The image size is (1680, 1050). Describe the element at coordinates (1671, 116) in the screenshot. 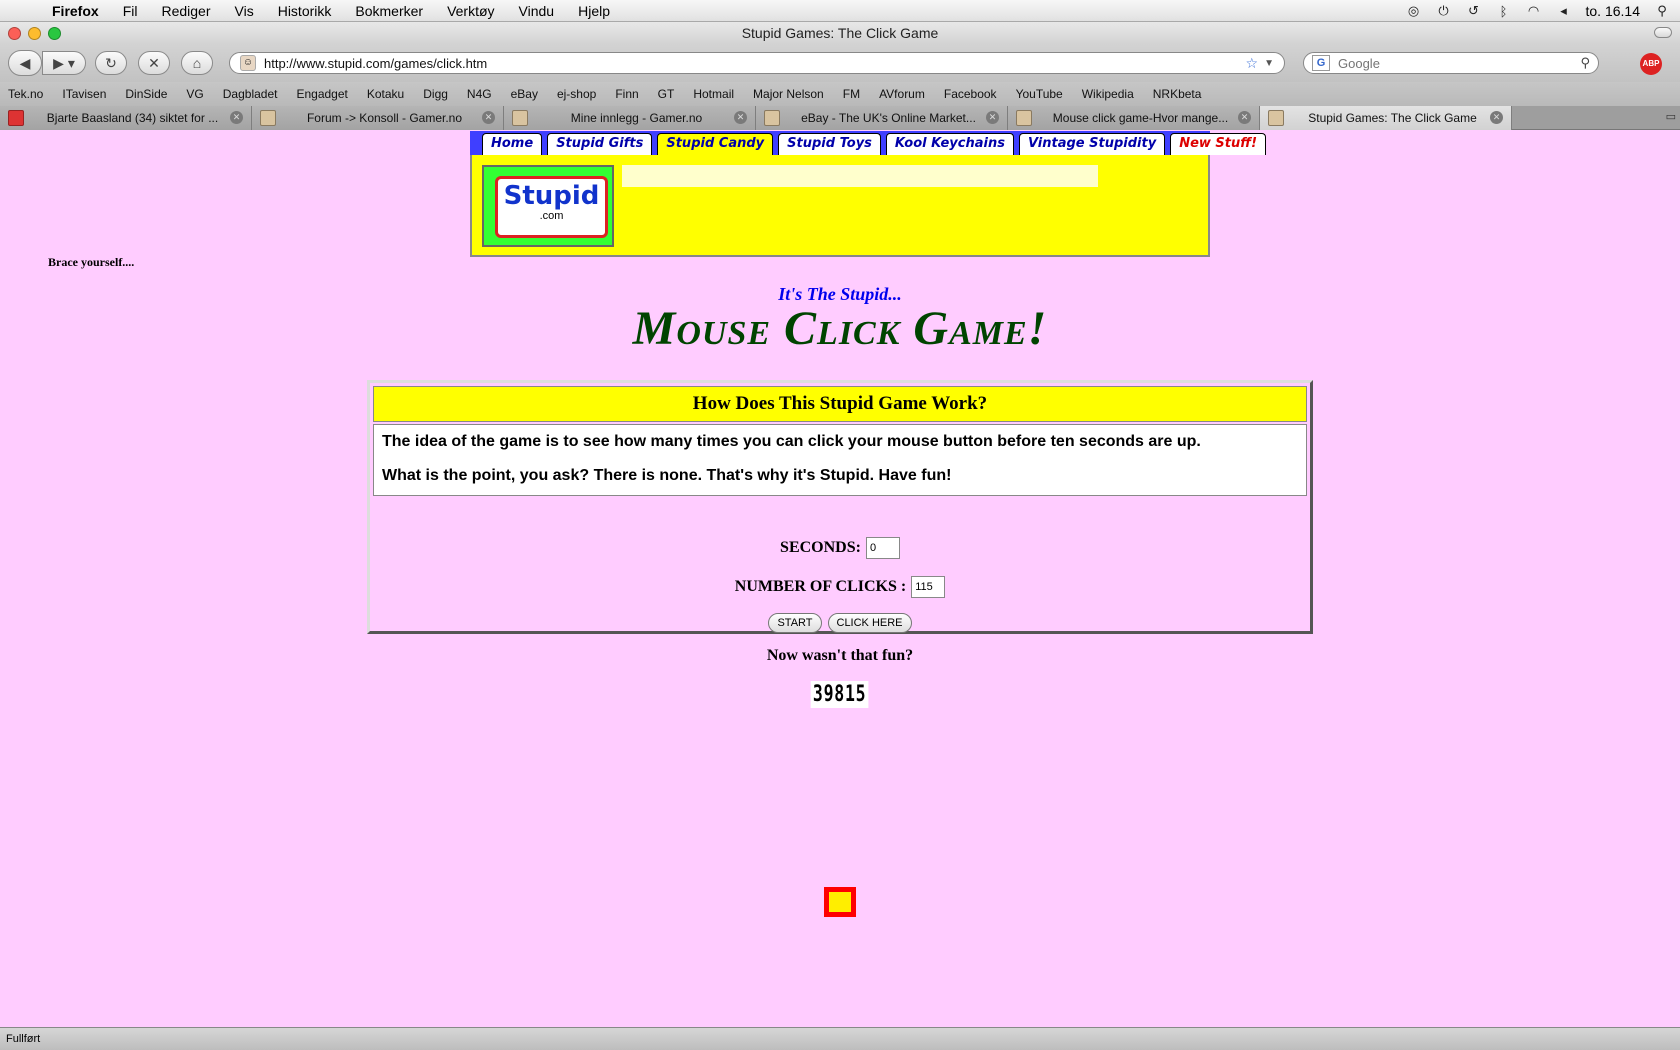

I see `tab-list-icon: ▭` at that location.